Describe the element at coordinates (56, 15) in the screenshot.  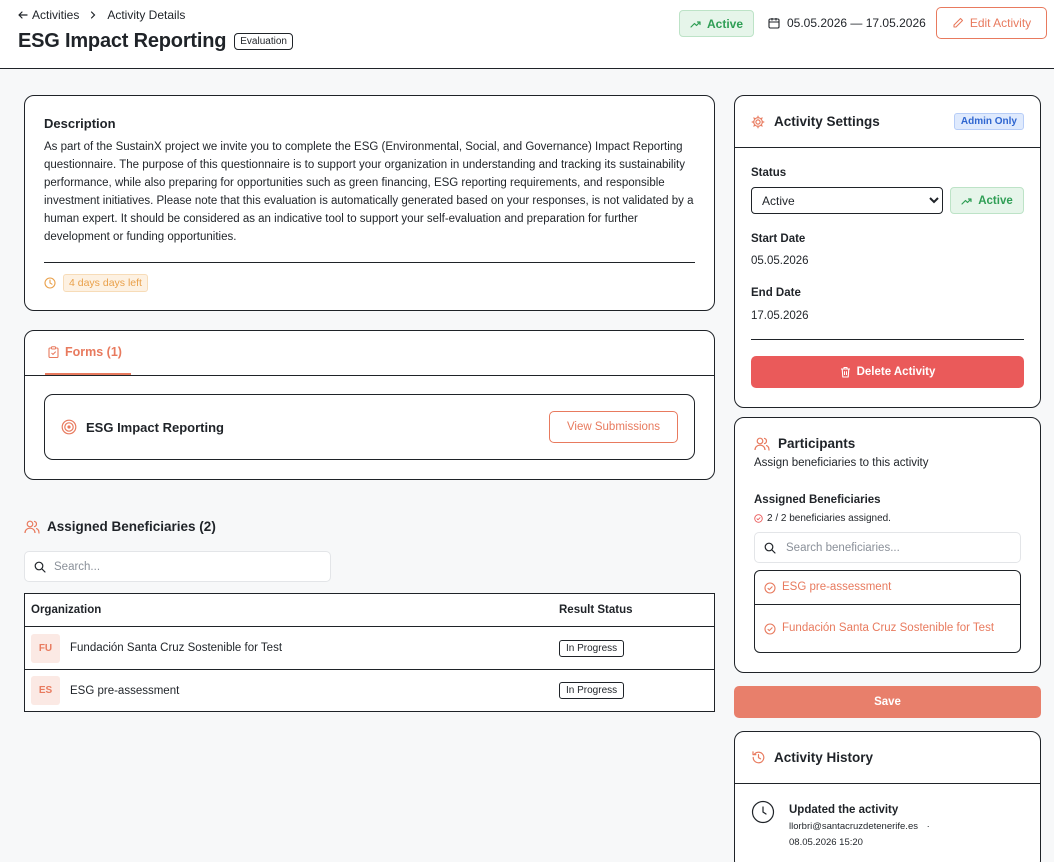
I see `breadcrumb-back-label: Activities` at that location.